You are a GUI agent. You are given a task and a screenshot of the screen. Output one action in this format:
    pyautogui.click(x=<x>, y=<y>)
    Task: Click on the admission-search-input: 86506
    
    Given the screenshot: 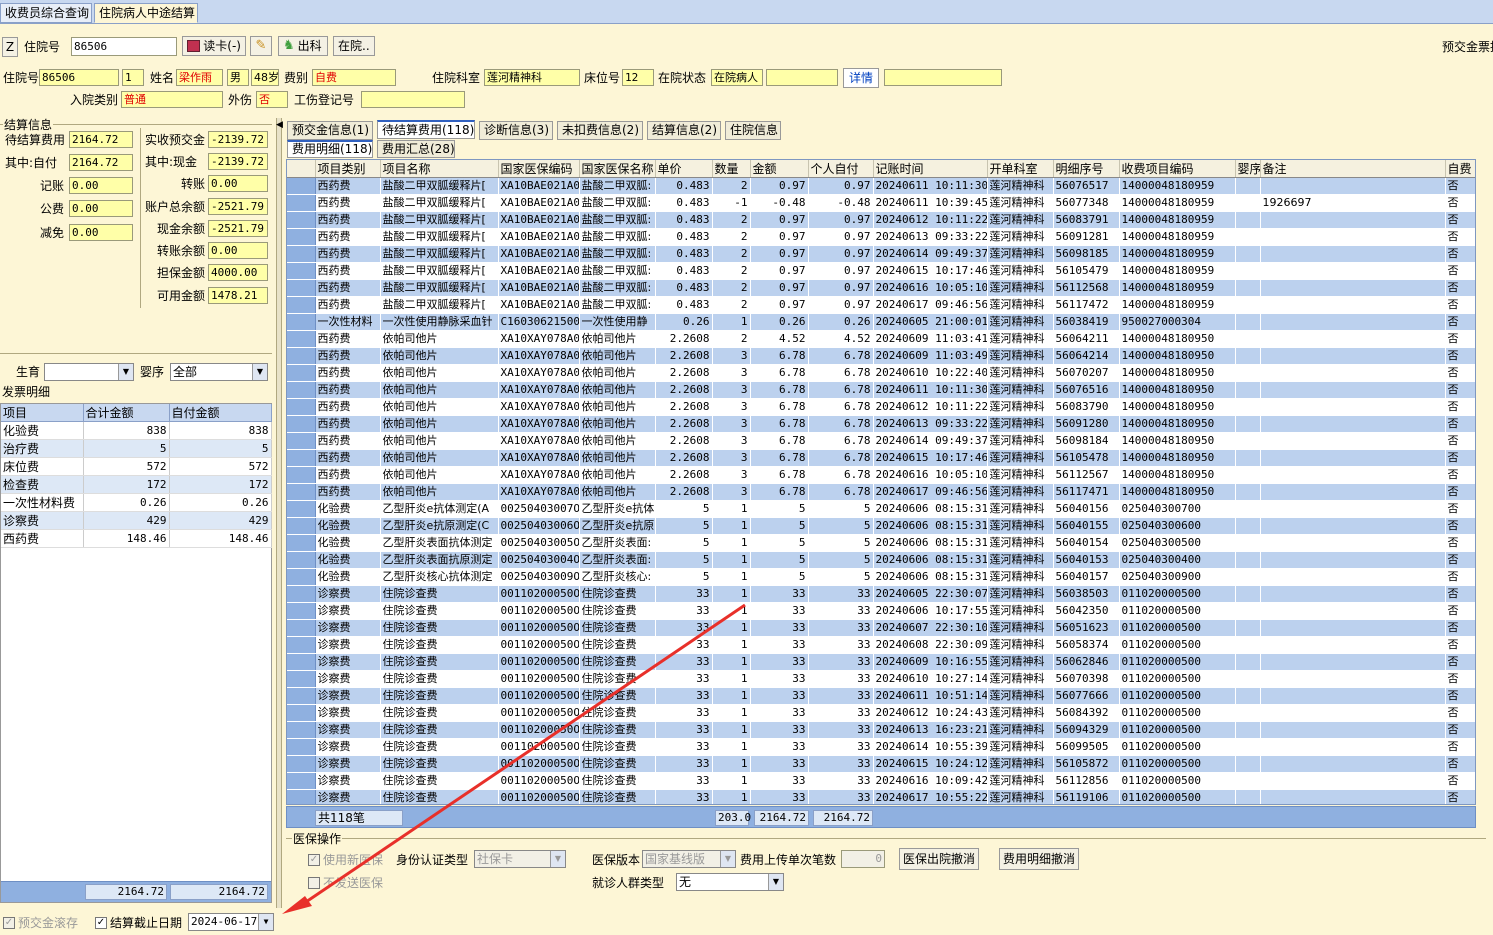 What is the action you would take?
    pyautogui.click(x=124, y=46)
    